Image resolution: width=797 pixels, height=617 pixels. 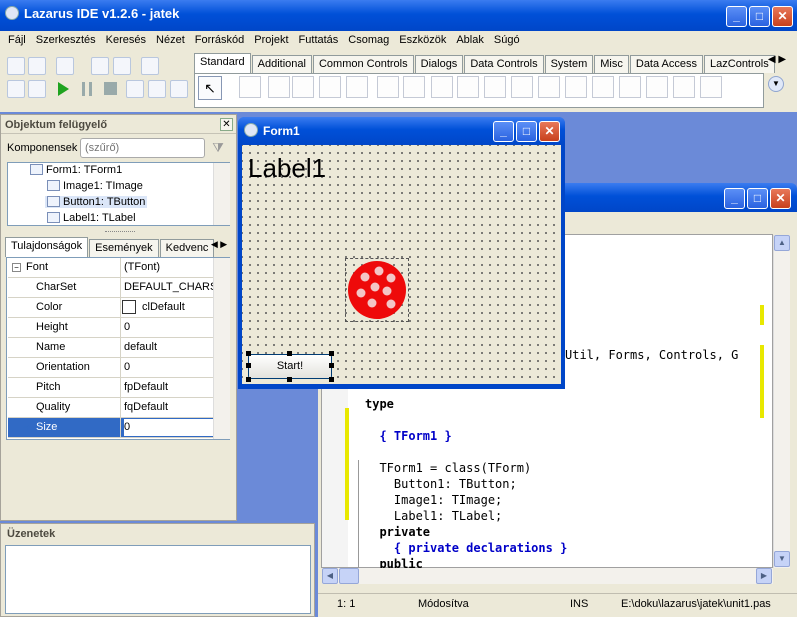 What do you see at coordinates (63, 89) in the screenshot?
I see `run-icon` at bounding box center [63, 89].